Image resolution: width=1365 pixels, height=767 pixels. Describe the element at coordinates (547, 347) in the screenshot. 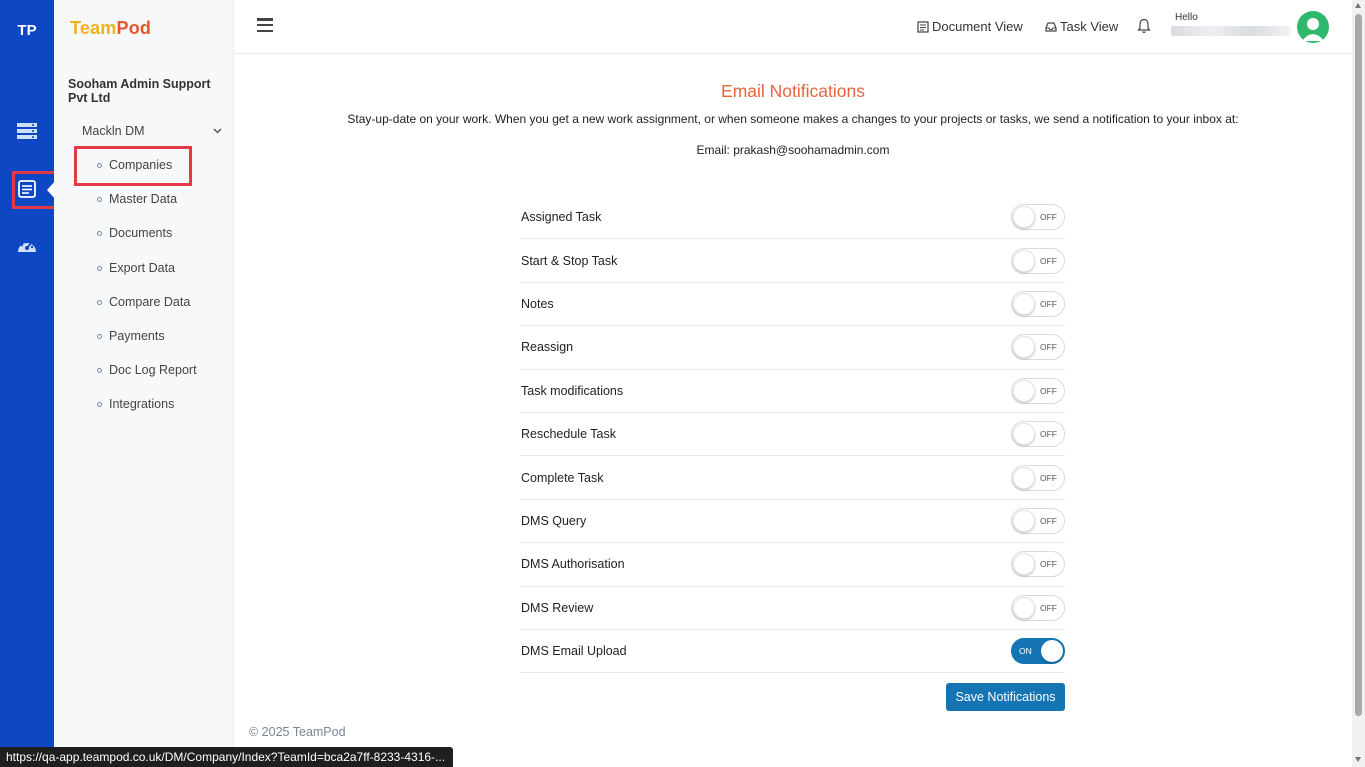

I see `setting-label: Reassign` at that location.